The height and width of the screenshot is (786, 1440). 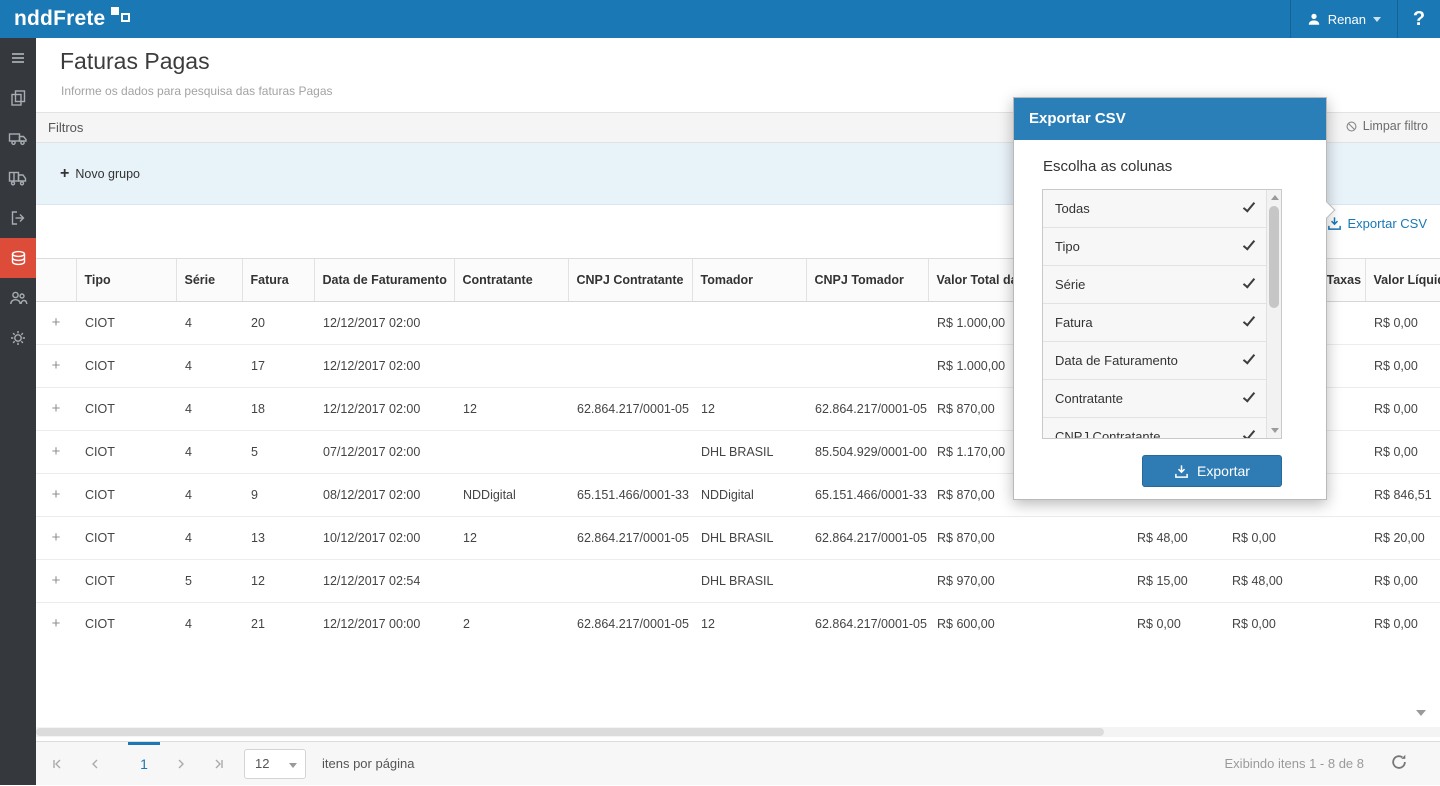 I want to click on scroll-down-indicator, so click(x=1421, y=713).